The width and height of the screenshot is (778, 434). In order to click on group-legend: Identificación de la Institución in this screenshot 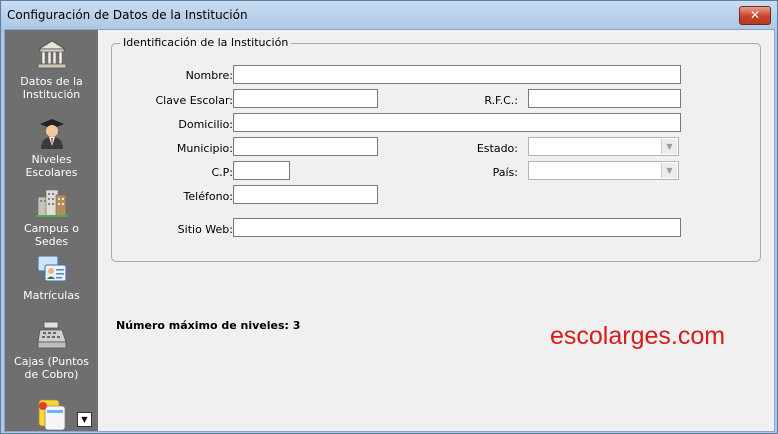, I will do `click(206, 42)`.